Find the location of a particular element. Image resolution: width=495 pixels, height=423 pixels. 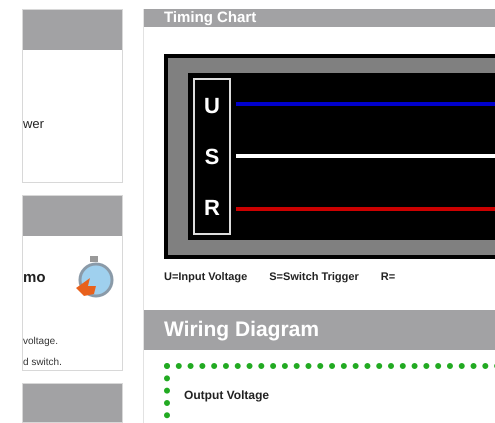

legend-text: R= is located at coordinates (388, 277).